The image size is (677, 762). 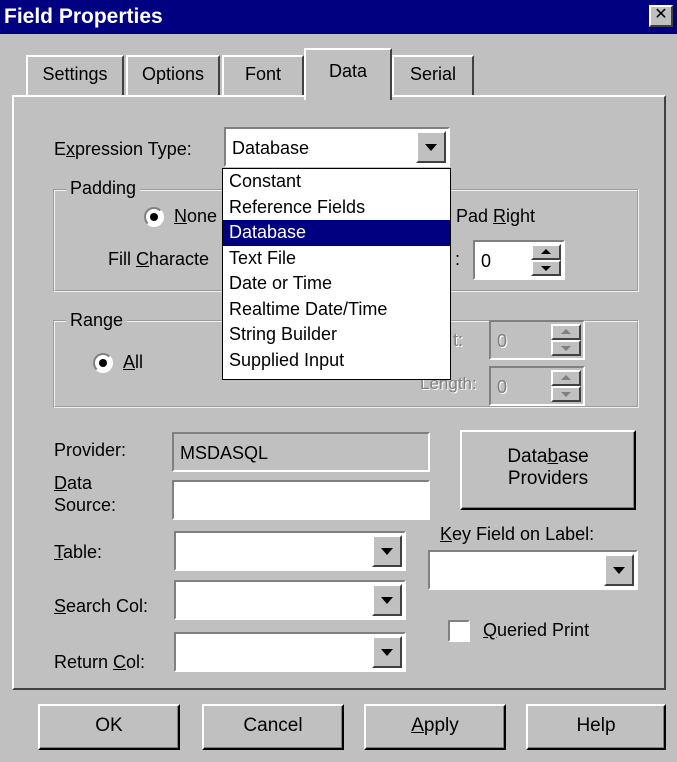 I want to click on tab-serial-label: Serial, so click(x=433, y=74).